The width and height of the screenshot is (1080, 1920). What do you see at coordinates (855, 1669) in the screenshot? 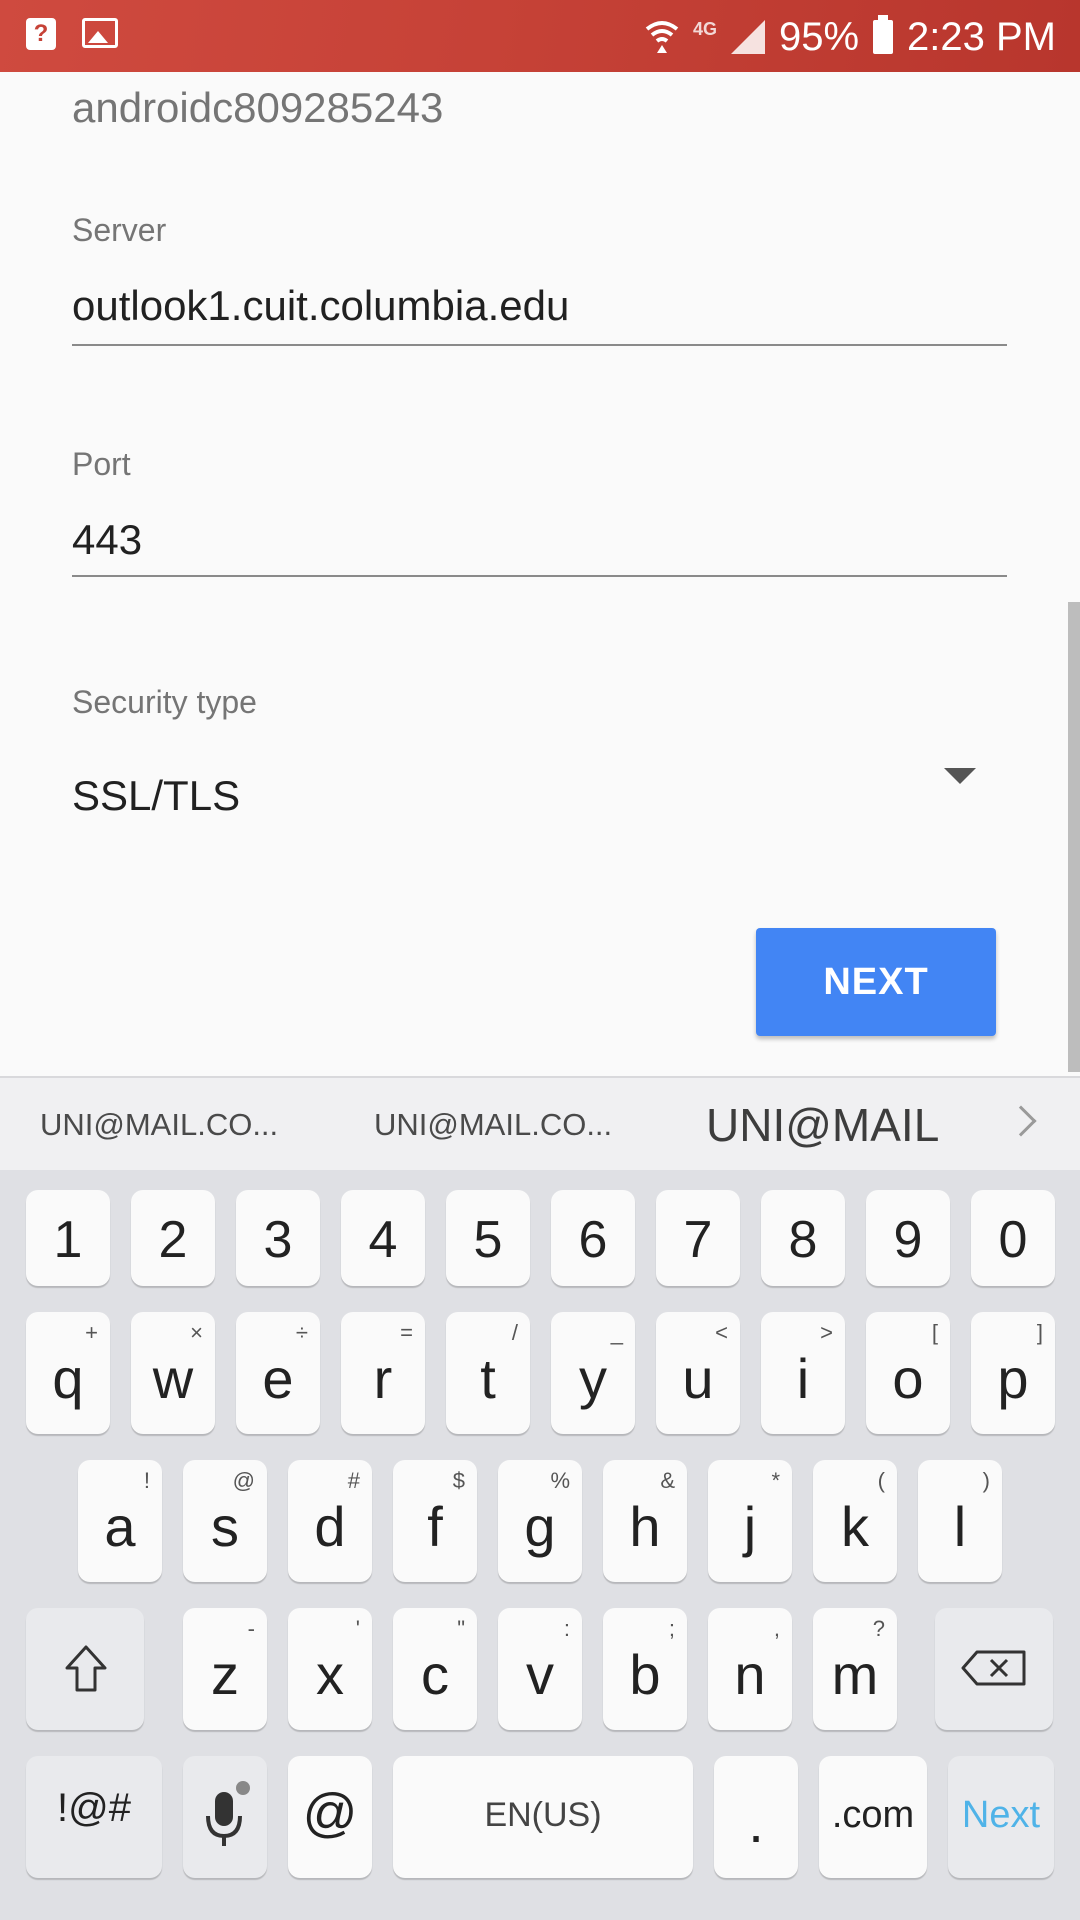
I see `key-m: ? m` at bounding box center [855, 1669].